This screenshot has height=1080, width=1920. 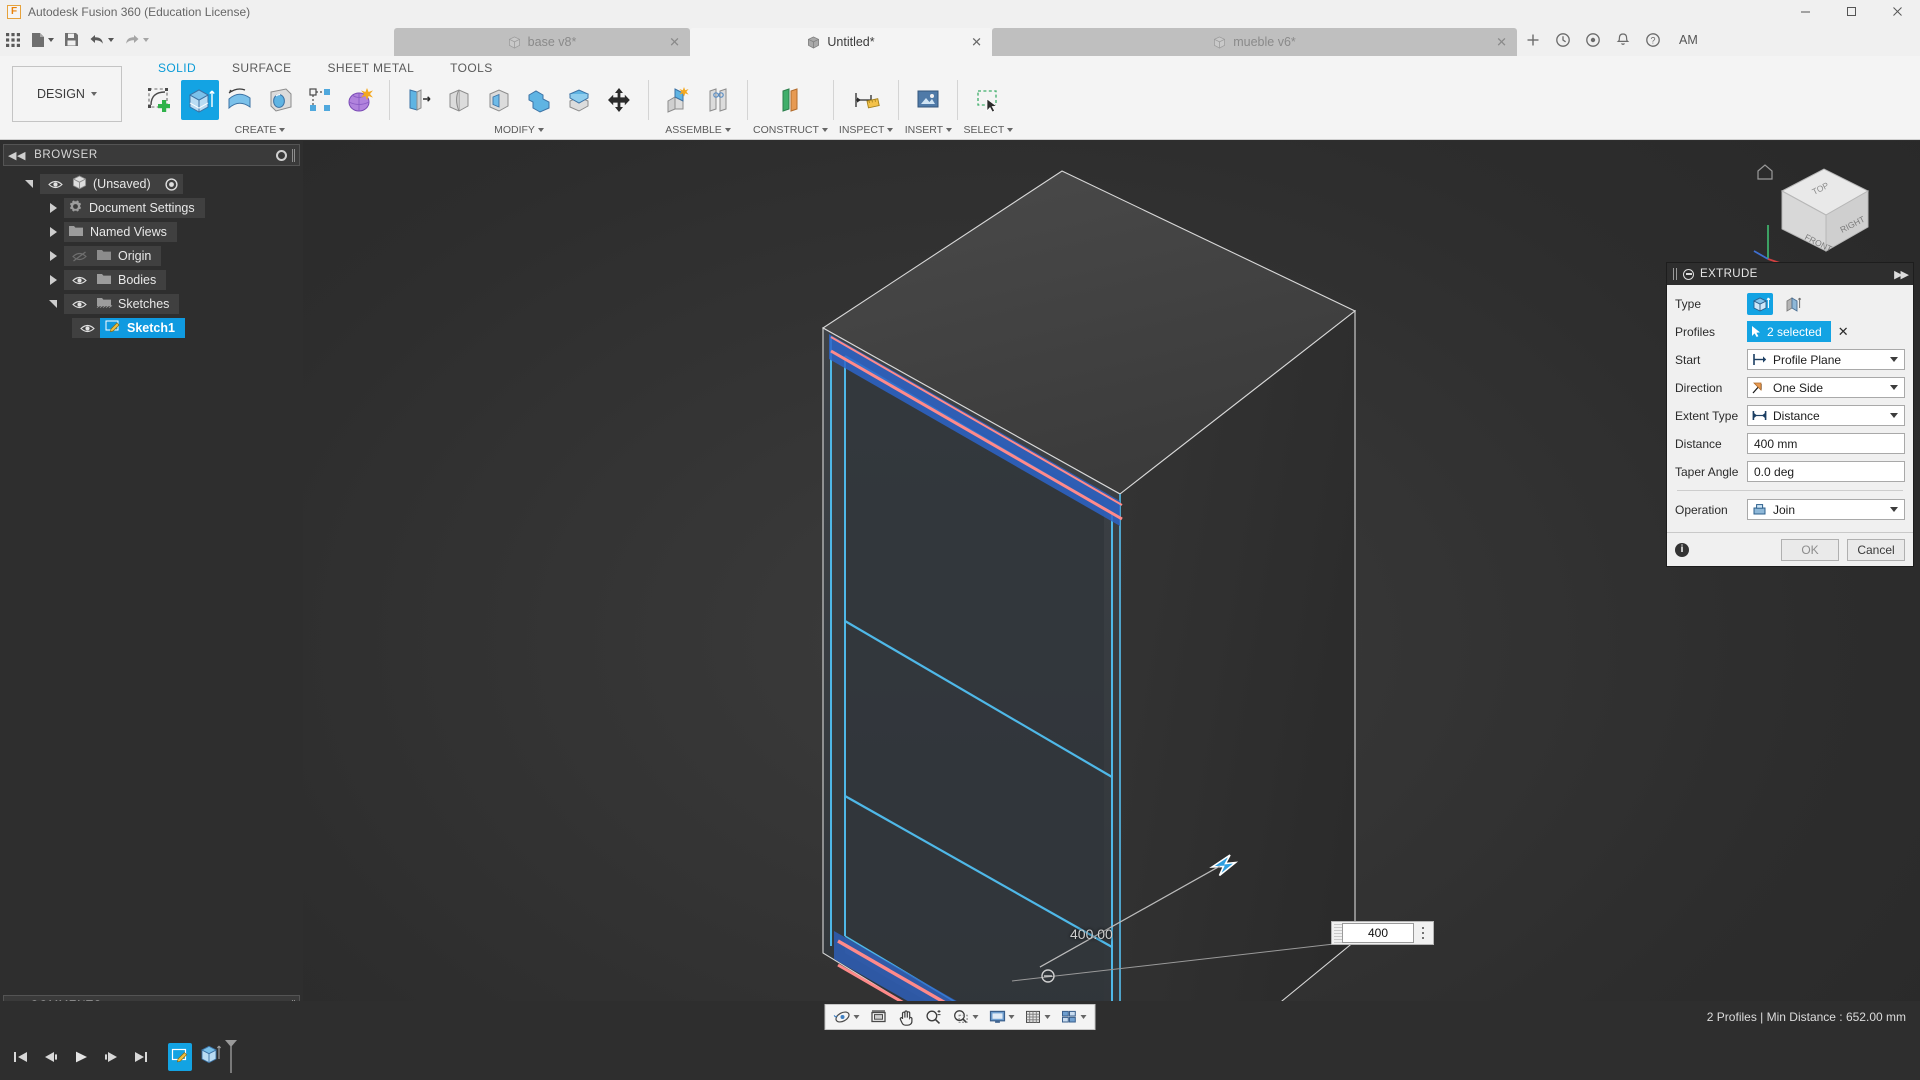 What do you see at coordinates (51, 1057) in the screenshot?
I see `step-back-icon` at bounding box center [51, 1057].